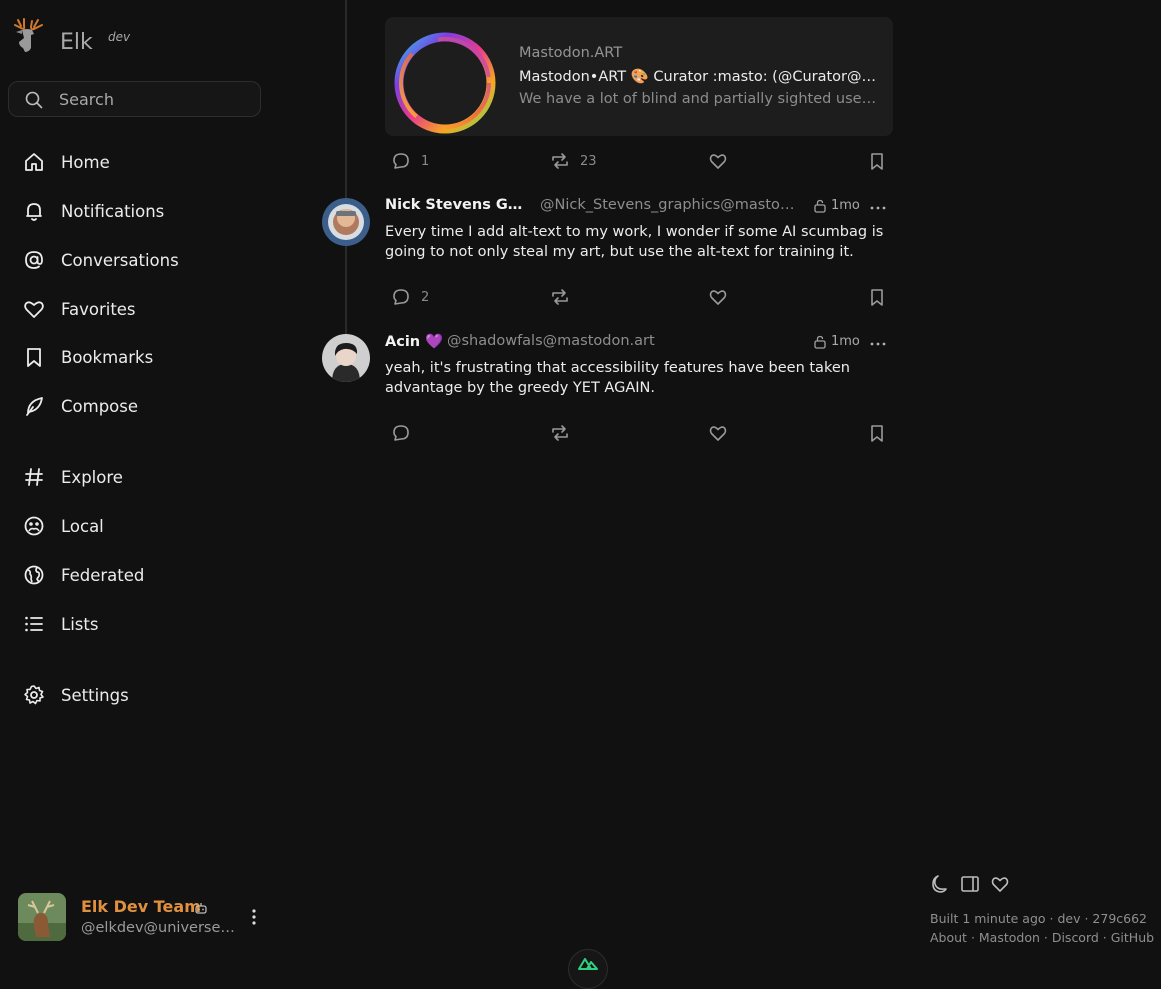 The width and height of the screenshot is (1161, 989). Describe the element at coordinates (134, 99) in the screenshot. I see `search-box: Search` at that location.